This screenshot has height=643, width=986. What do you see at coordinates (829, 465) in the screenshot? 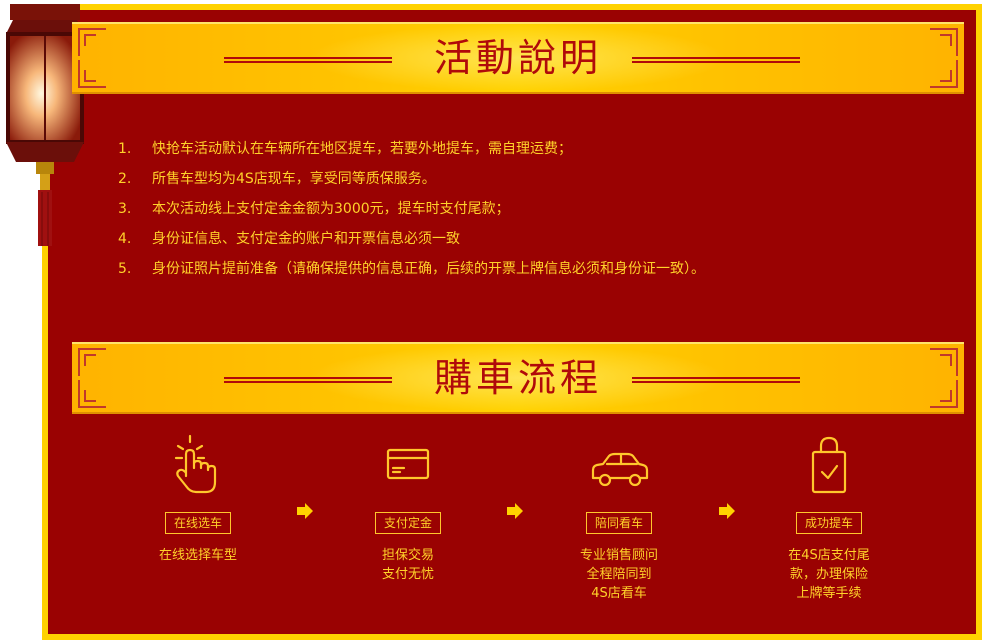
I see `shopping-bag-icon` at bounding box center [829, 465].